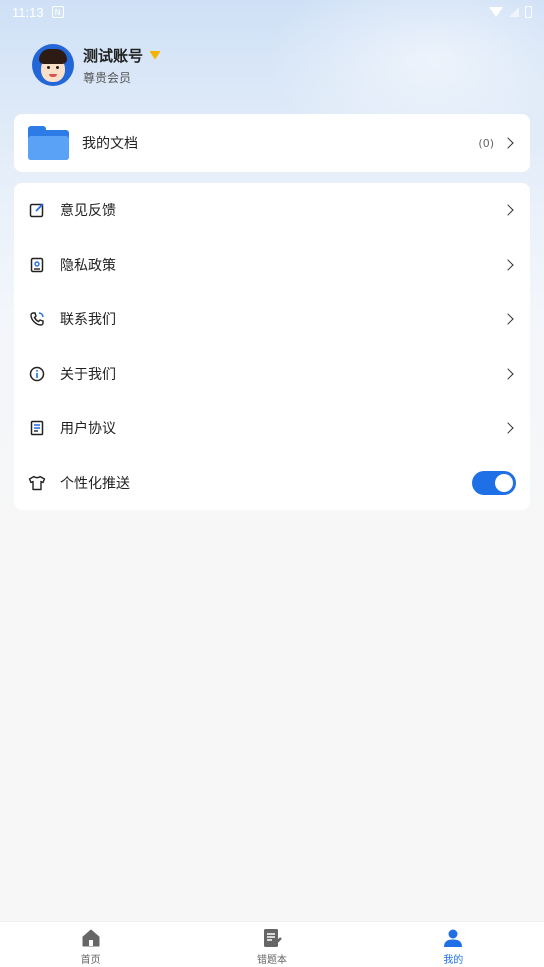 The image size is (544, 967). I want to click on menu-item-about: 关于我们, so click(272, 374).